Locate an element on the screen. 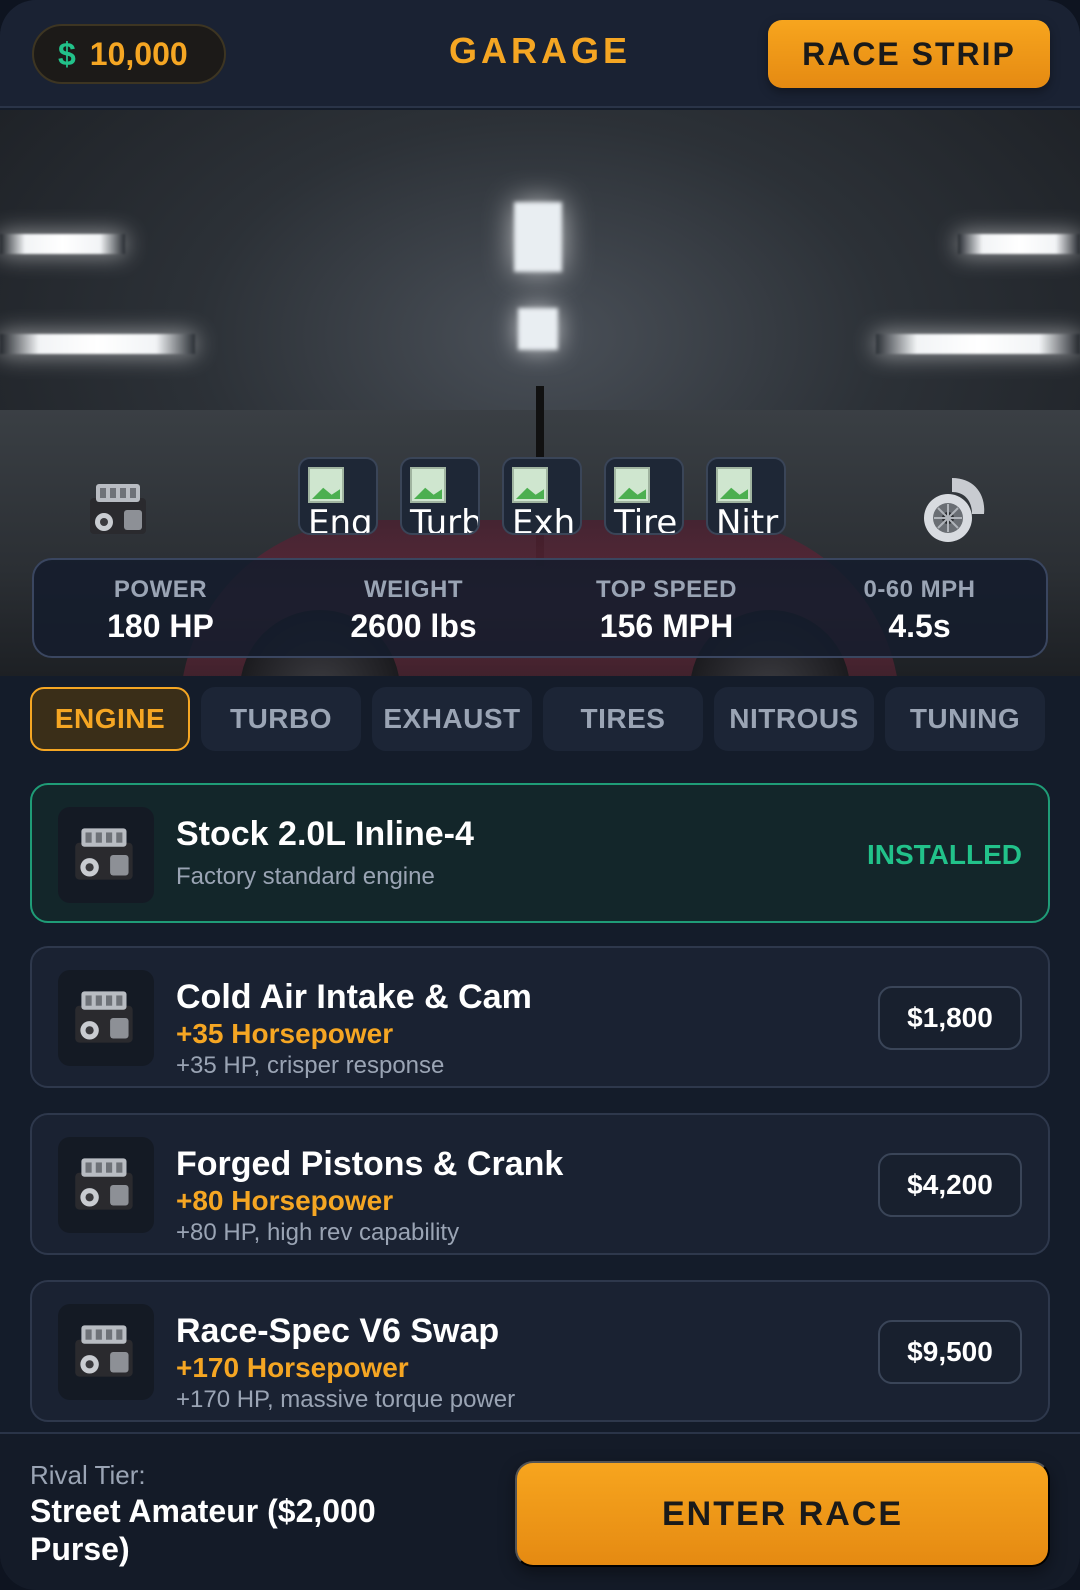  part-description: +80 HP, high rev capability is located at coordinates (318, 1232).